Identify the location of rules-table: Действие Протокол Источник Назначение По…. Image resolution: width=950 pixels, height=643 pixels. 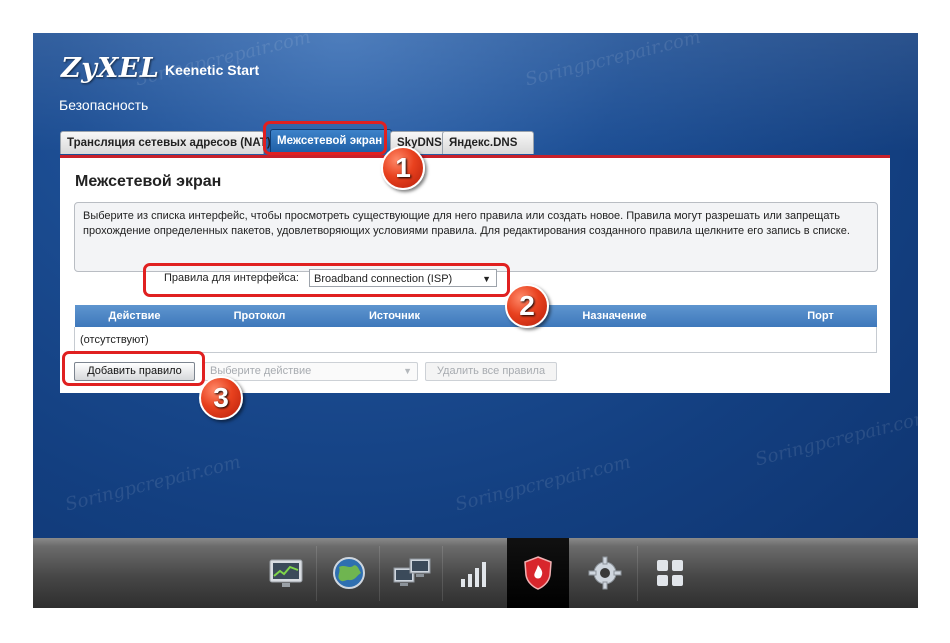
(475, 329).